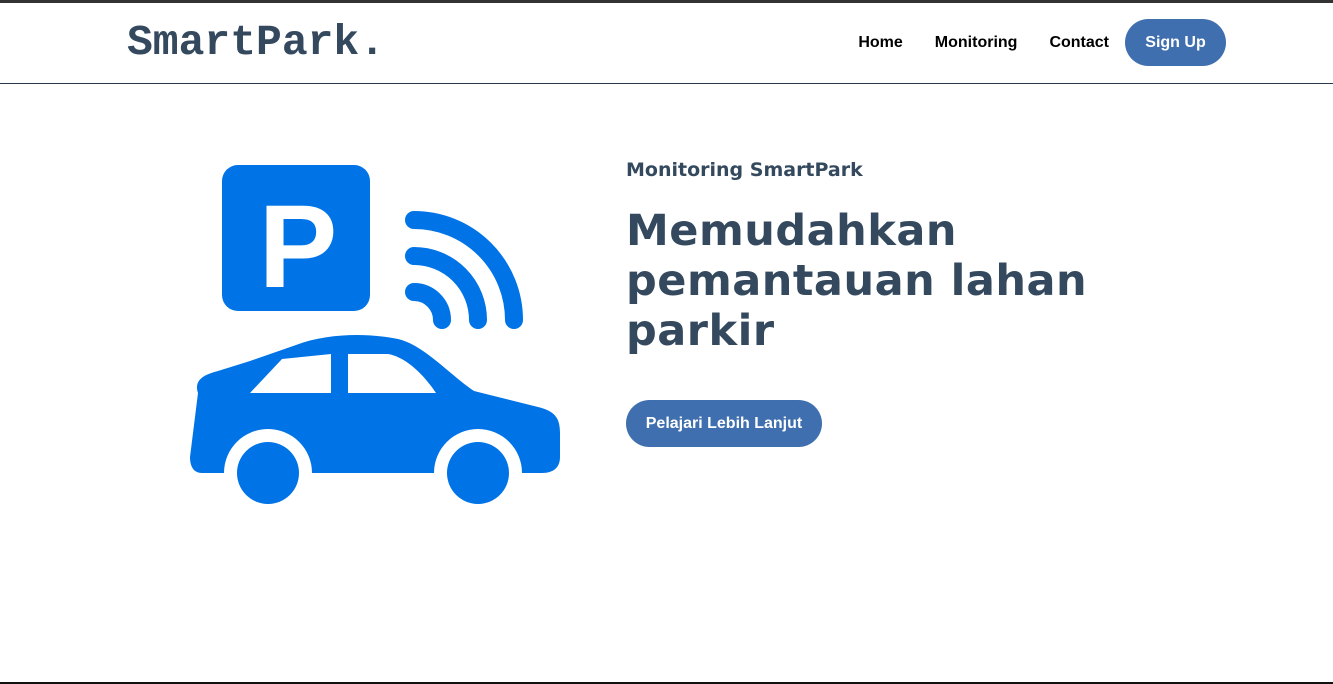 This screenshot has width=1333, height=684. Describe the element at coordinates (880, 43) in the screenshot. I see `nav-link-home: Home` at that location.